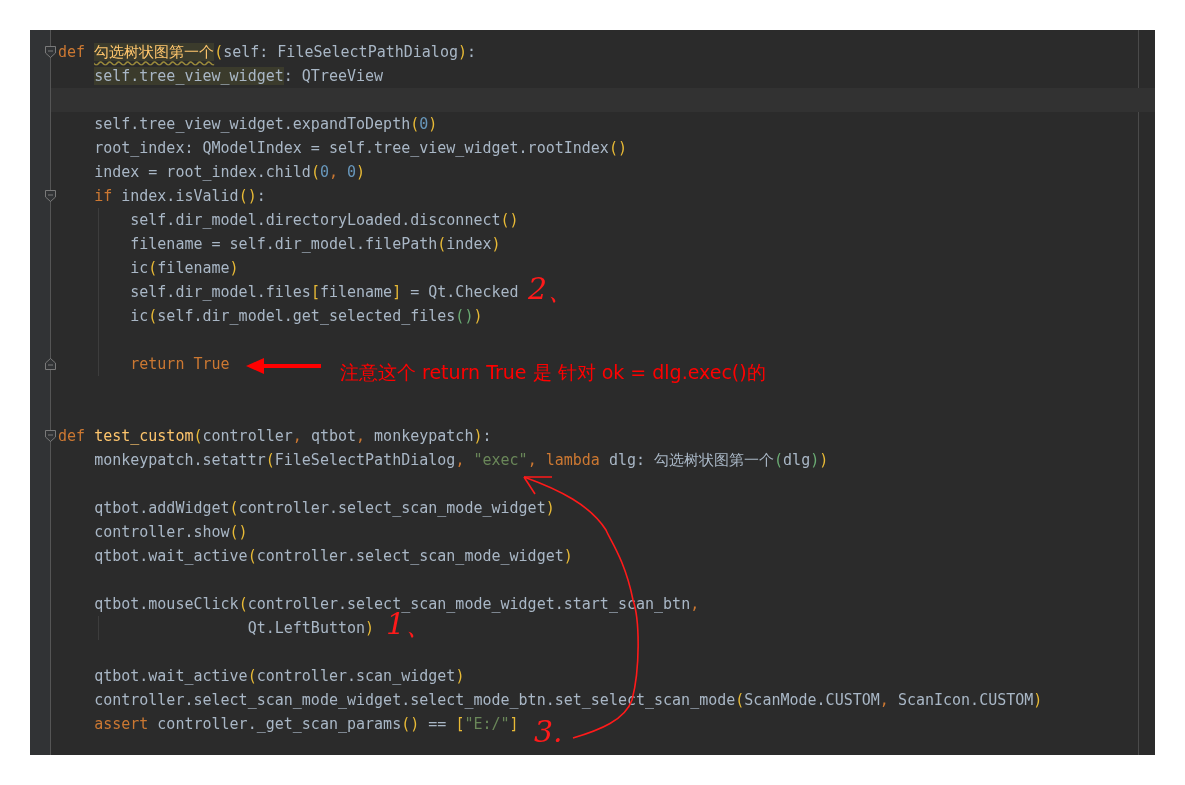 This screenshot has height=785, width=1185. What do you see at coordinates (324, 220) in the screenshot?
I see `code-line: self.dir_model.directoryLoaded.disconnect()` at bounding box center [324, 220].